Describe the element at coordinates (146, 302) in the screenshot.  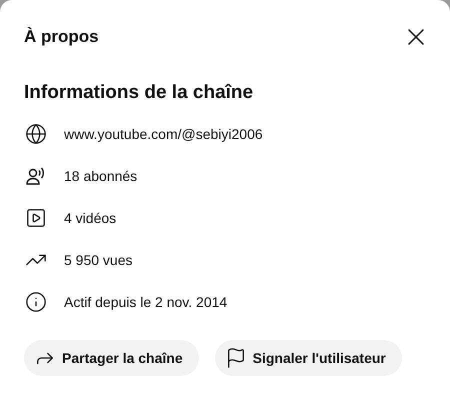
I see `detail-text: Actif depuis le 2 nov. 2014` at that location.